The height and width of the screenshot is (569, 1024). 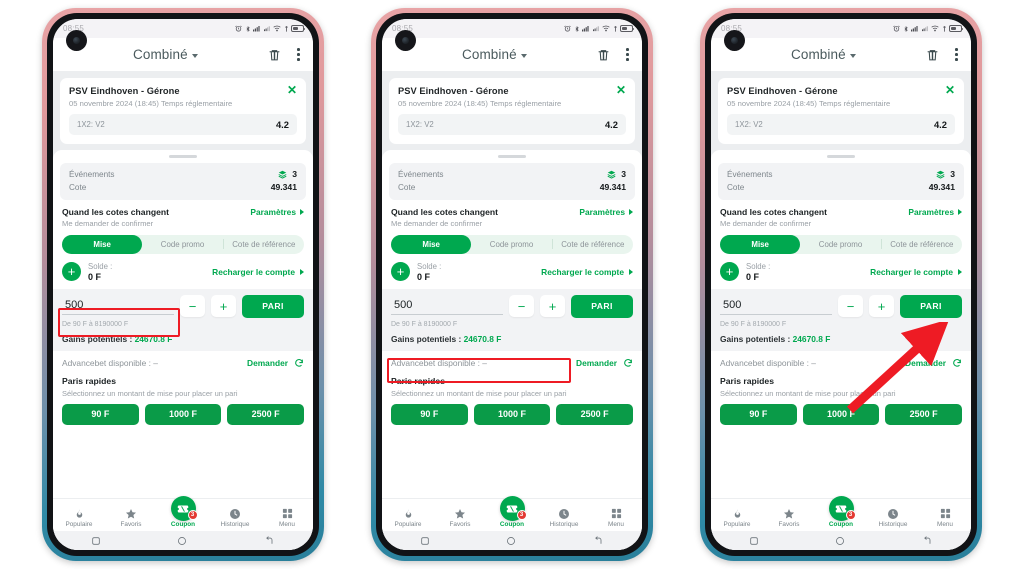 What do you see at coordinates (294, 174) in the screenshot?
I see `events-count: 3` at bounding box center [294, 174].